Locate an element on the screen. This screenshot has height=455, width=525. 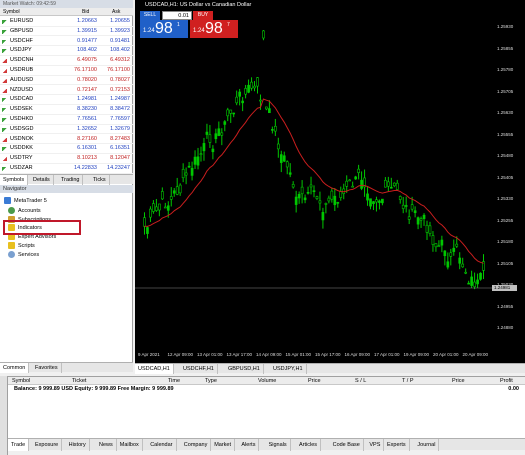
row-bid: 14.22833 is located at coordinates (85, 168).